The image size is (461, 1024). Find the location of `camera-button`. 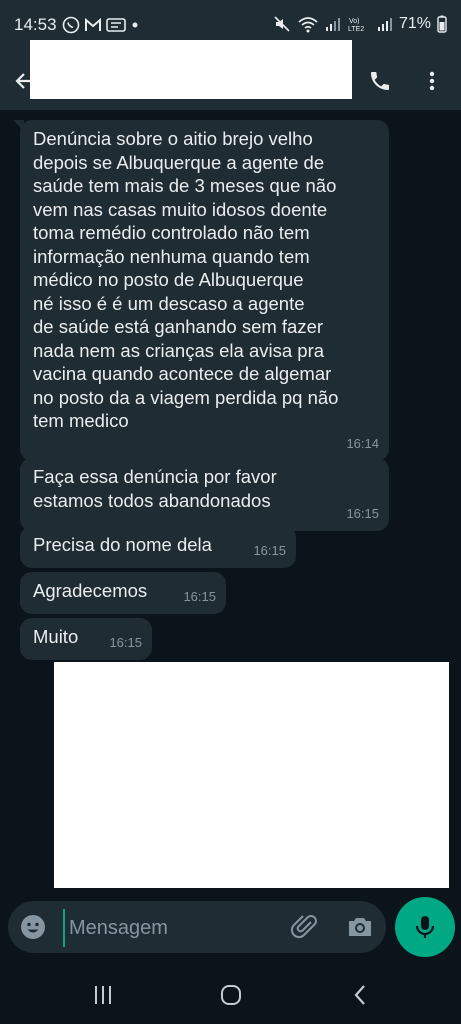

camera-button is located at coordinates (360, 927).